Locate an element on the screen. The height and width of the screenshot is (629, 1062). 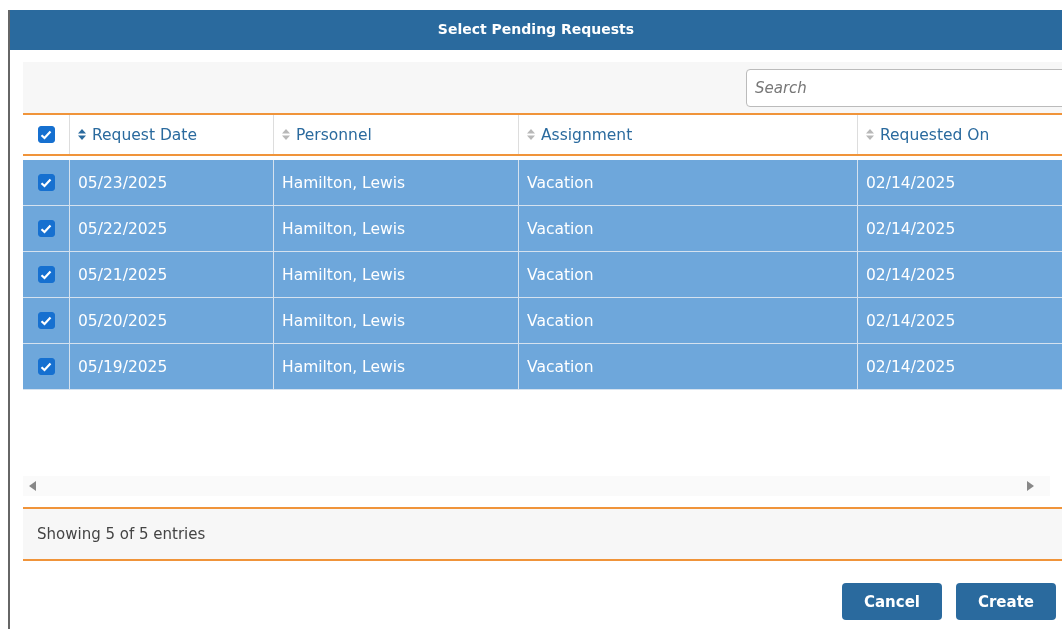
column-header: Assignment is located at coordinates (688, 134).